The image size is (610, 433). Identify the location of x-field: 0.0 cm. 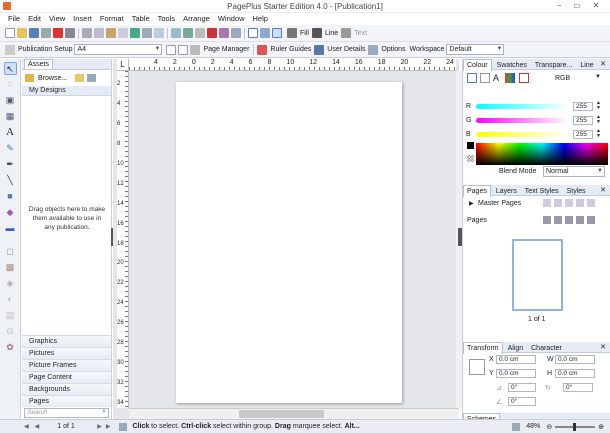
(516, 359).